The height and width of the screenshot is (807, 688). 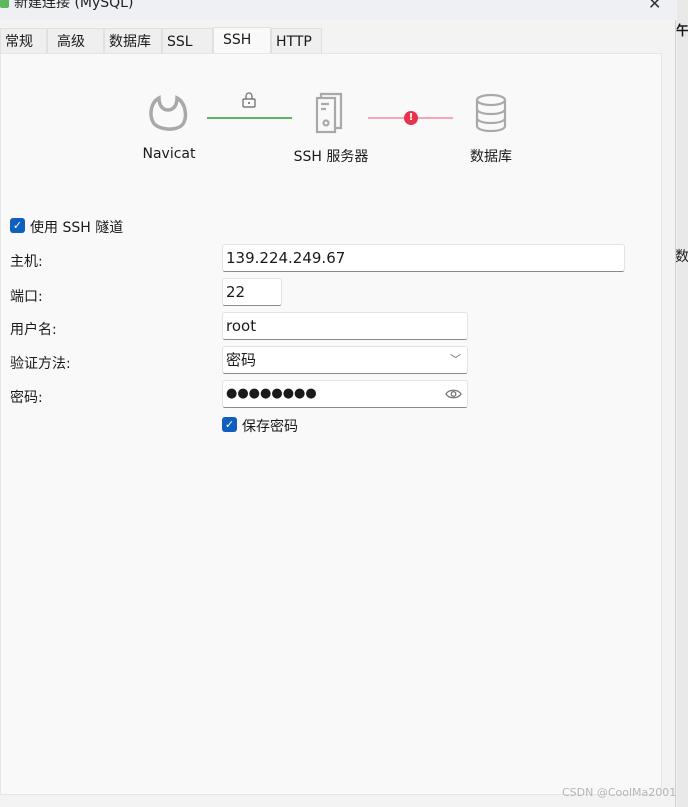 What do you see at coordinates (331, 157) in the screenshot?
I see `node-label-ssh-server: SSH 服务器` at bounding box center [331, 157].